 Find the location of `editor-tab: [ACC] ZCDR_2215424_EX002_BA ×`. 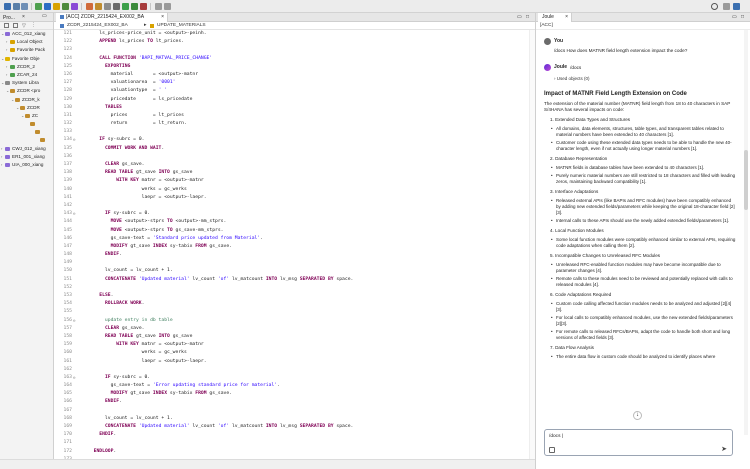

editor-tab: [ACC] ZCDR_2215424_EX002_BA × is located at coordinates (112, 17).